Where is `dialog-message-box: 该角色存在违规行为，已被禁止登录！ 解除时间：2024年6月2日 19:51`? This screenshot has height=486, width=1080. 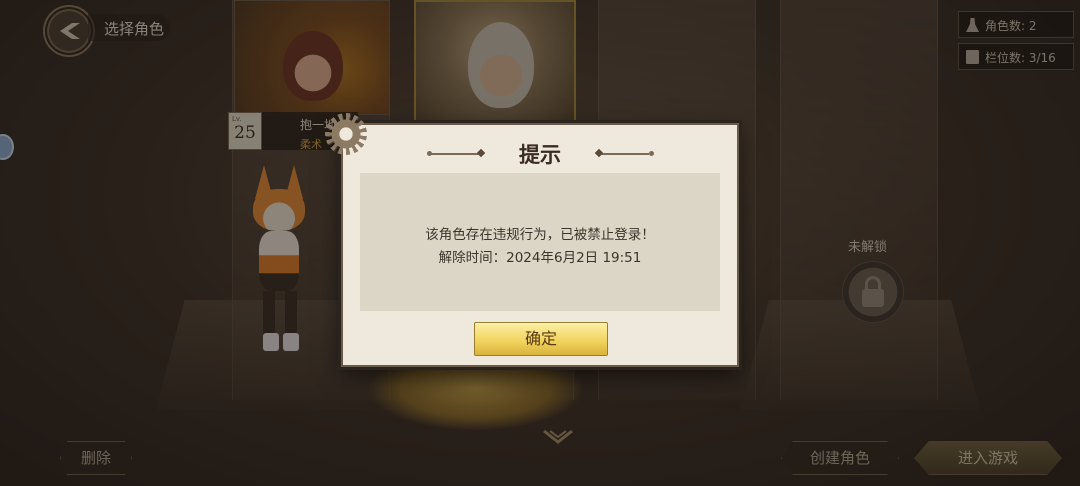 dialog-message-box: 该角色存在违规行为，已被禁止登录！ 解除时间：2024年6月2日 19:51 is located at coordinates (540, 242).